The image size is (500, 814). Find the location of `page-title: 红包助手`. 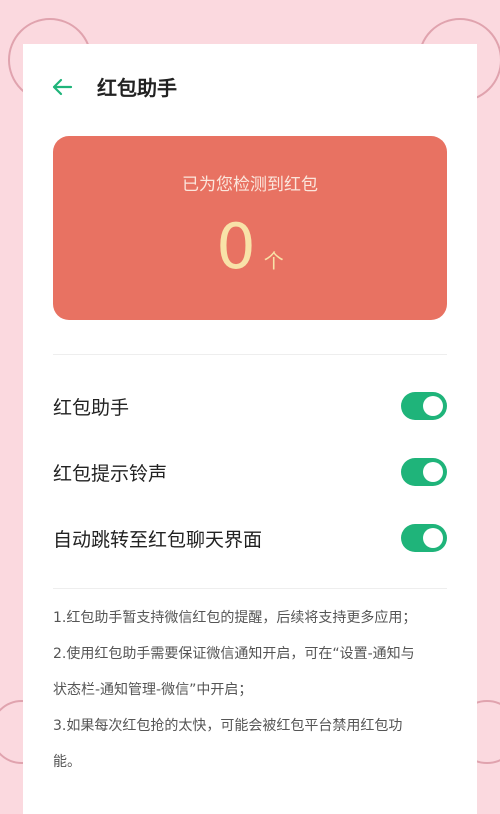

page-title: 红包助手 is located at coordinates (137, 88).